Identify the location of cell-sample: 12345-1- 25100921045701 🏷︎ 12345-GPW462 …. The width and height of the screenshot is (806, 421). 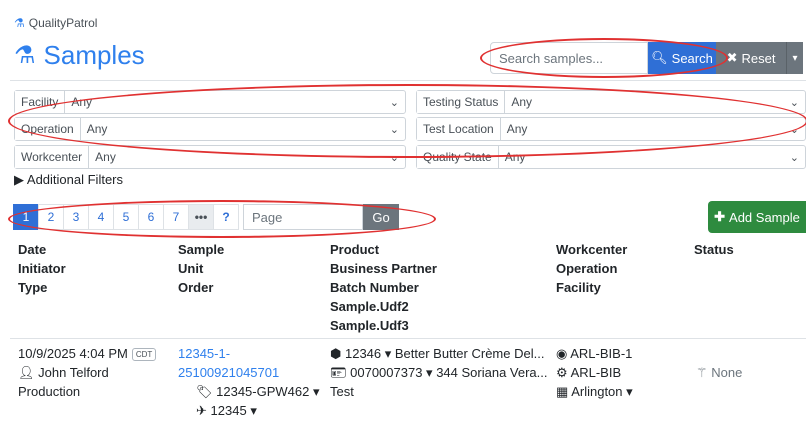
(249, 382).